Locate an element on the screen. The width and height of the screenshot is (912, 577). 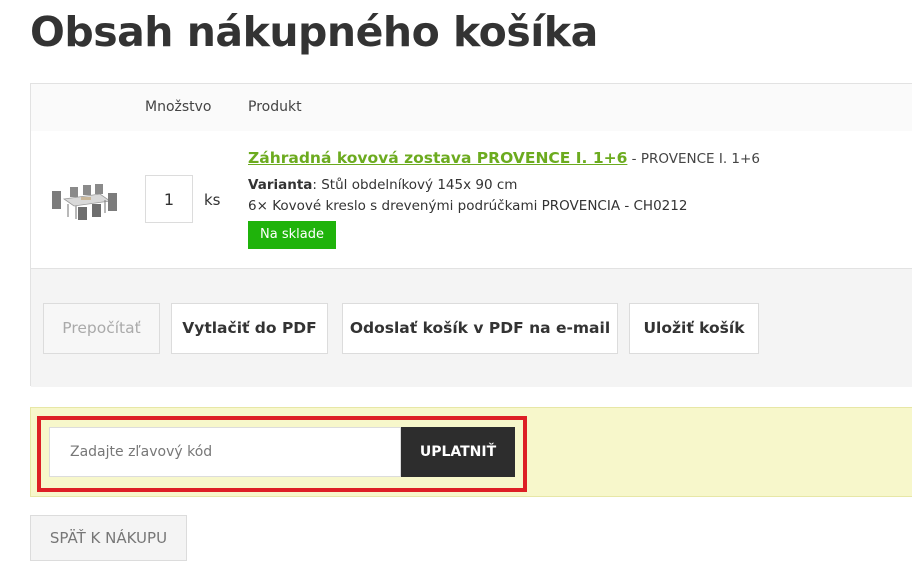
variant-value: : Stůl obdelníkový 145x 90 cm is located at coordinates (415, 185).